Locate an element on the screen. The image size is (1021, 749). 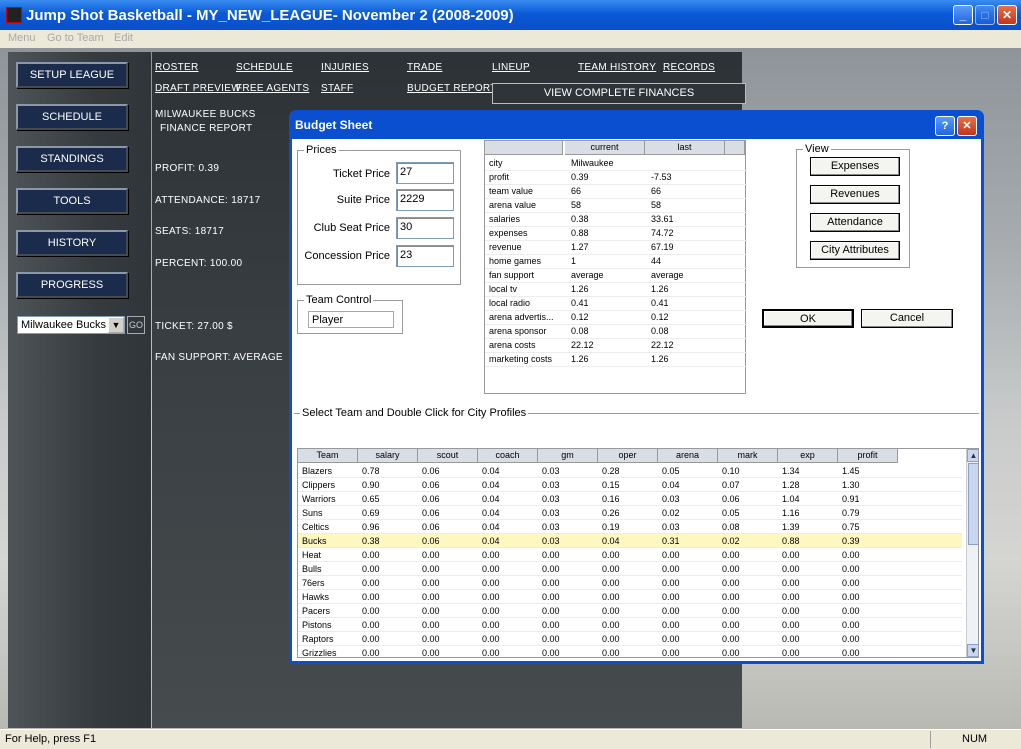
scroll-thumb is located at coordinates (973, 504).